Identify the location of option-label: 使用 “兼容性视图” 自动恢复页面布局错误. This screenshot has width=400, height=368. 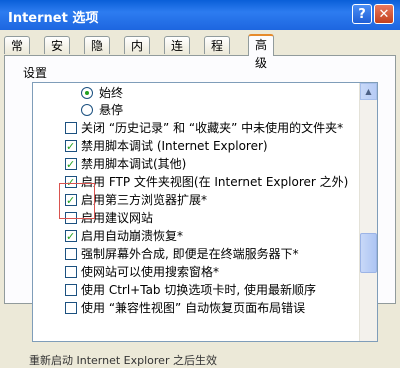
(193, 308).